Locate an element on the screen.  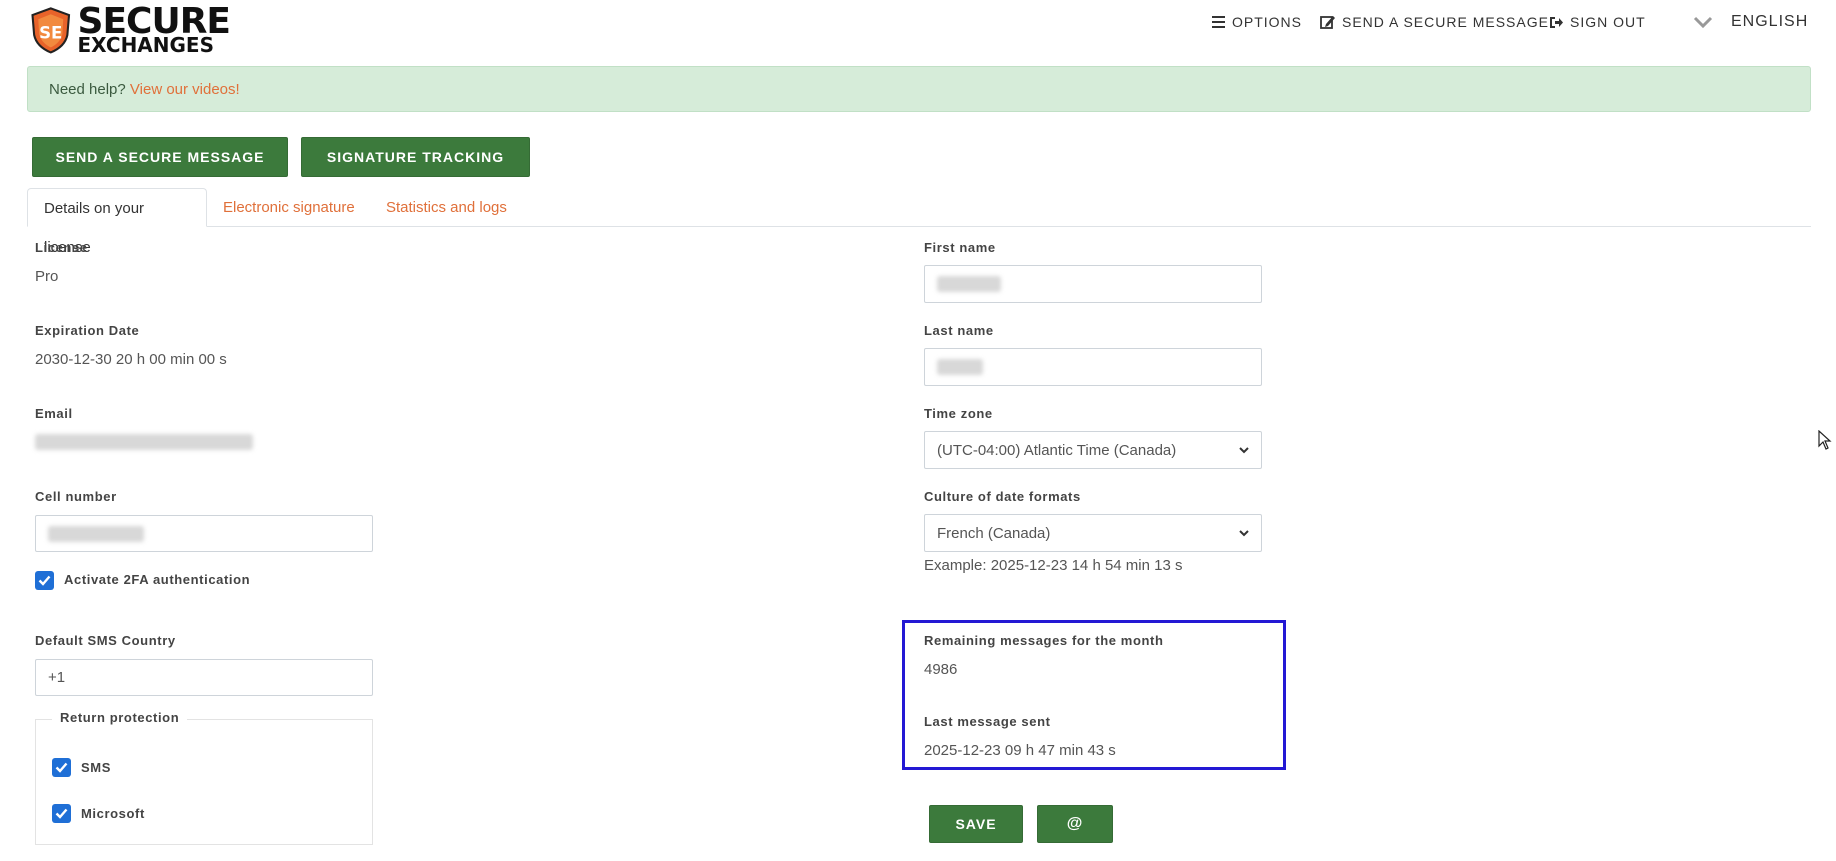
sms-label: SMS is located at coordinates (96, 767).